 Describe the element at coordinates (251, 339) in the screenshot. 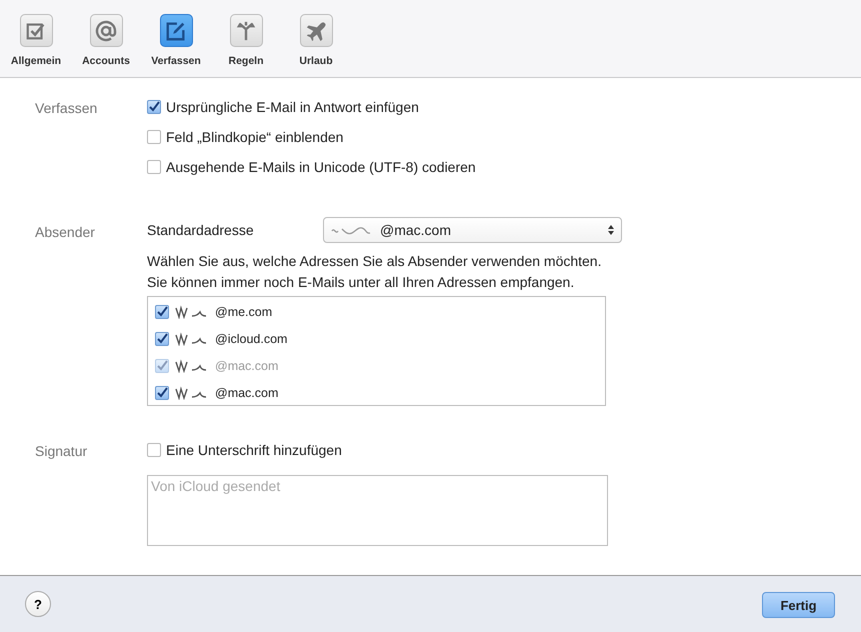

I see `address-label: @icloud.com` at that location.